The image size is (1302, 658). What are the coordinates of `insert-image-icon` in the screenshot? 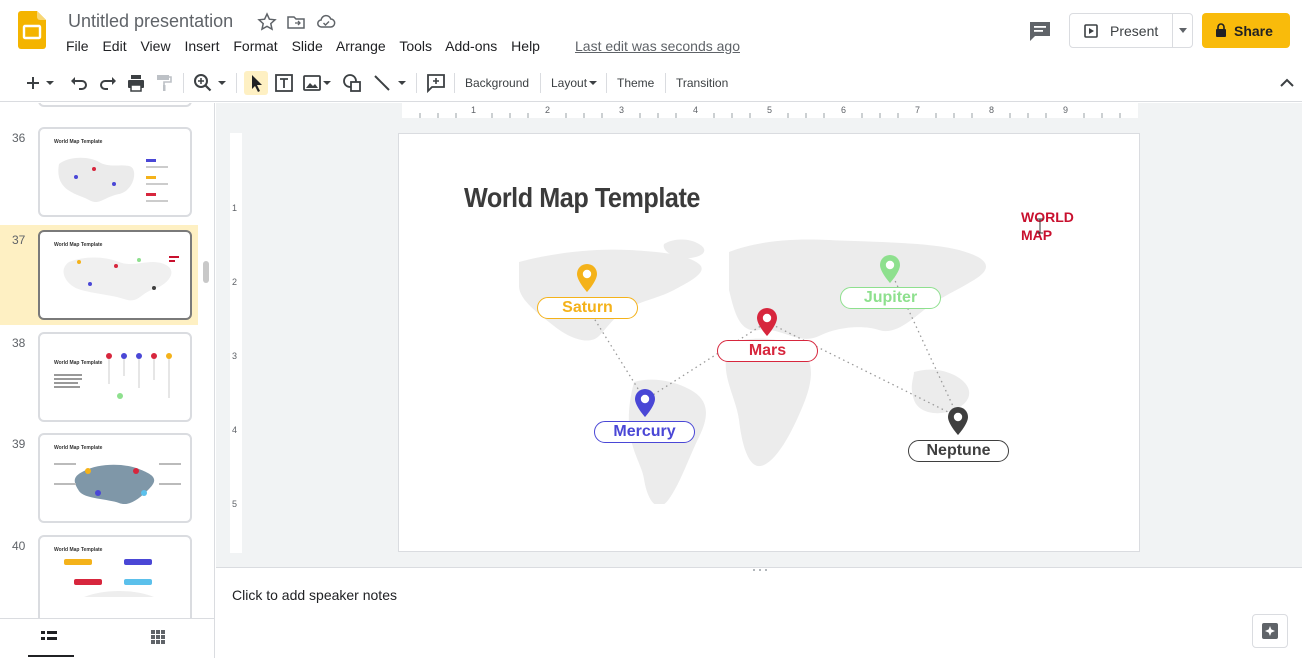 It's located at (312, 83).